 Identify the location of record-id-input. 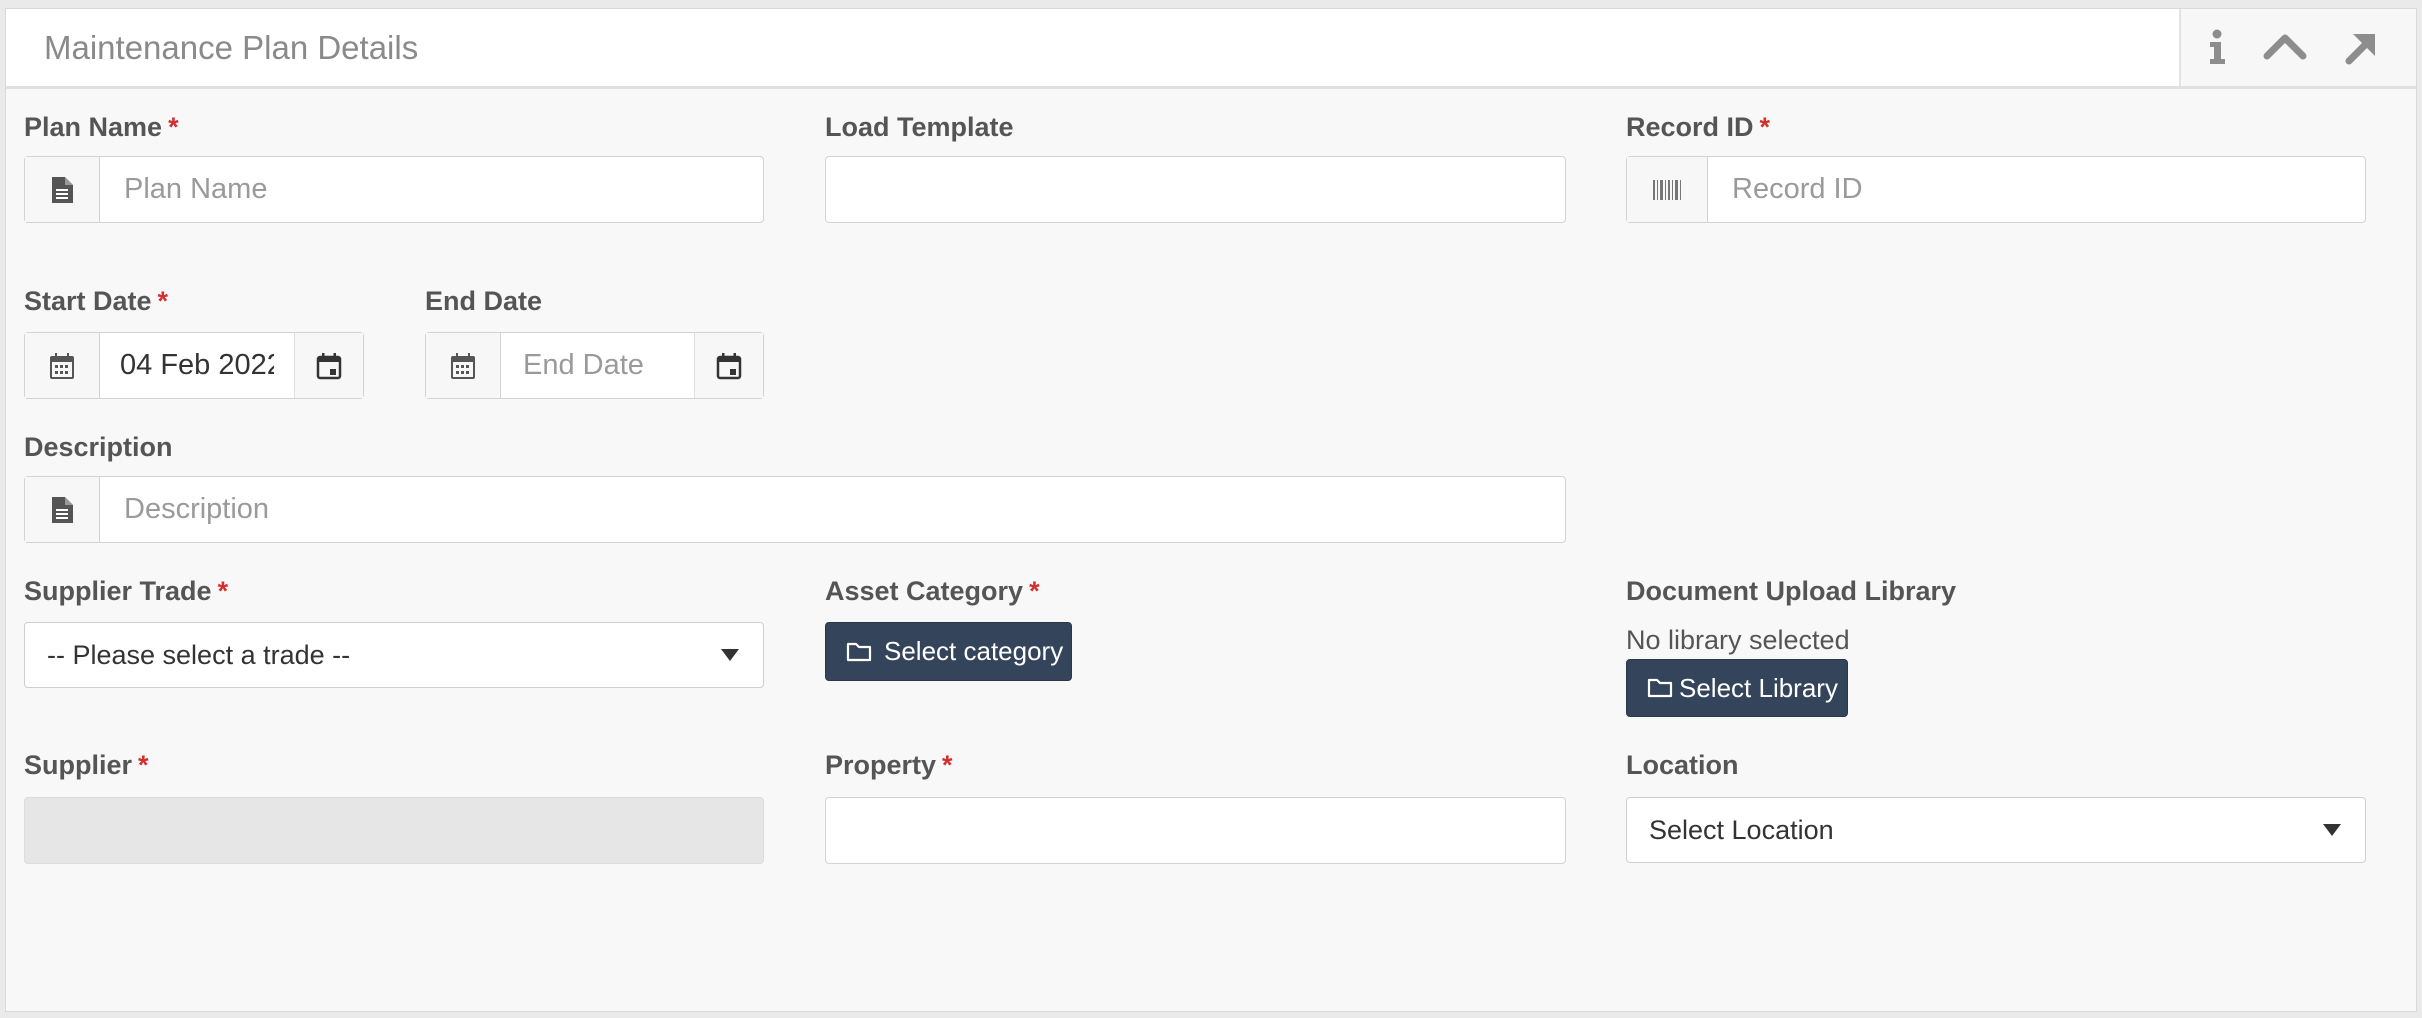
(2036, 189).